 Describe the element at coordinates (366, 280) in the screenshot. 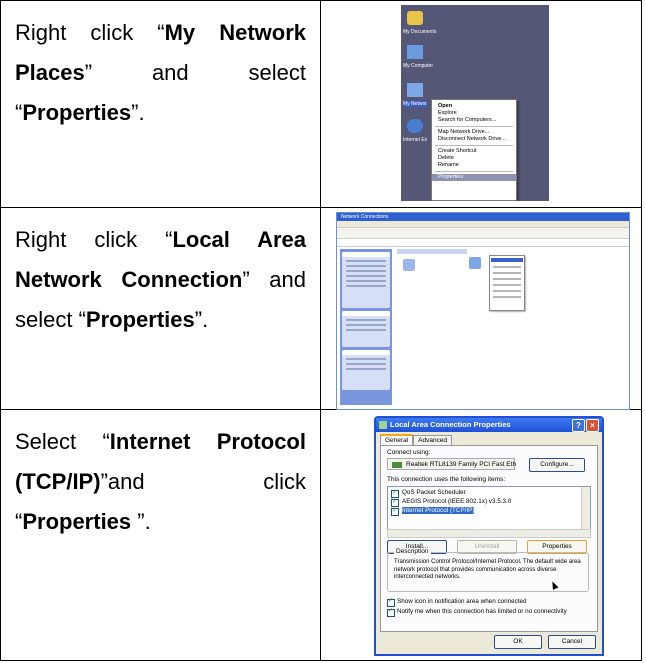

I see `network-tasks-box` at that location.